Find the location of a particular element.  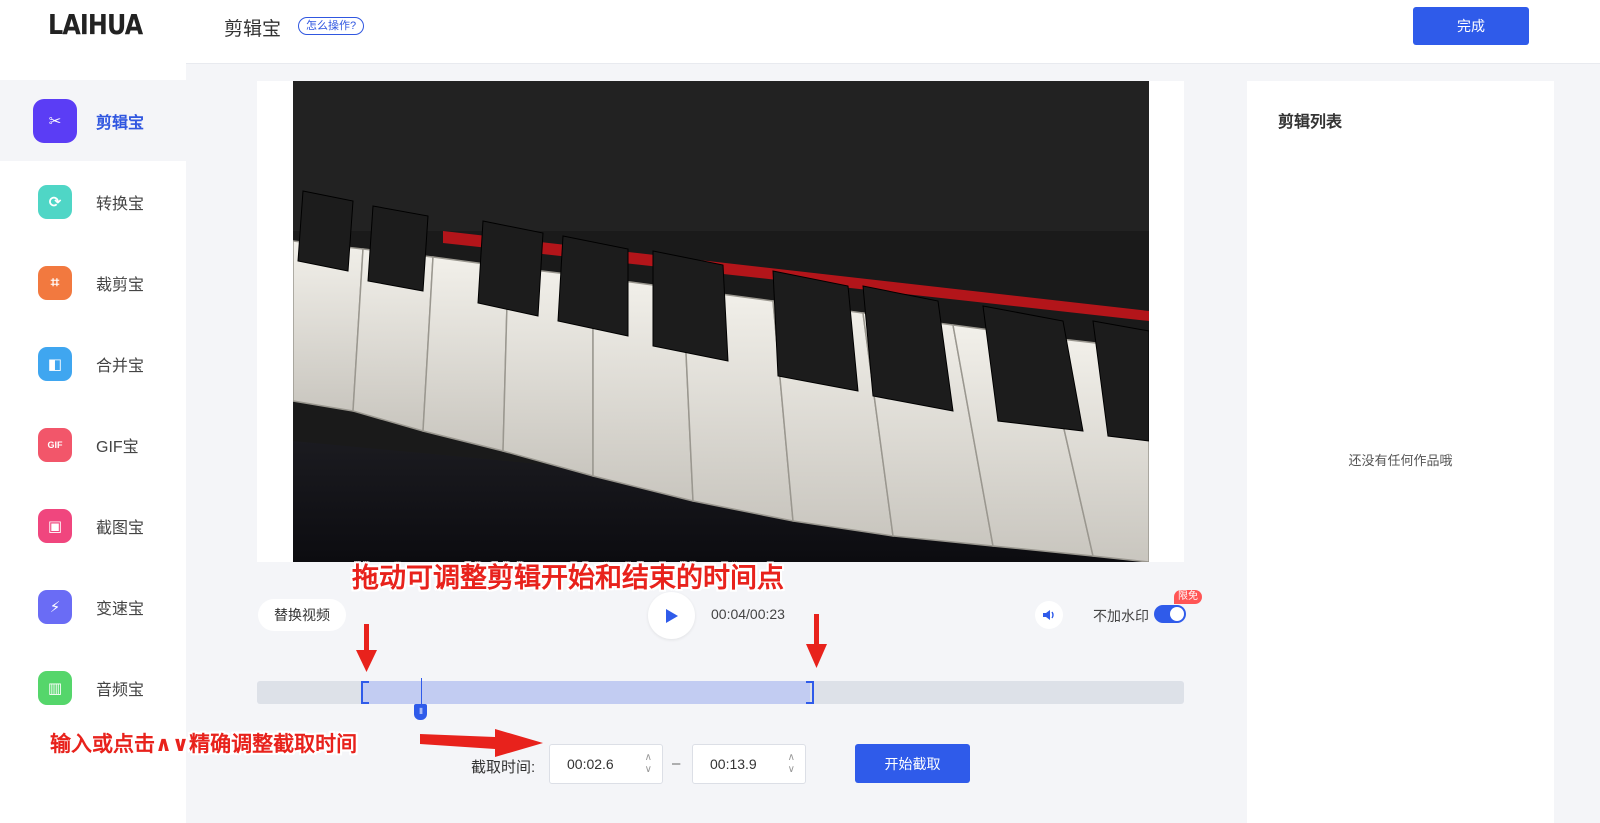

sidebar-item-screenshot: ▣ 截图宝 is located at coordinates (93, 525).